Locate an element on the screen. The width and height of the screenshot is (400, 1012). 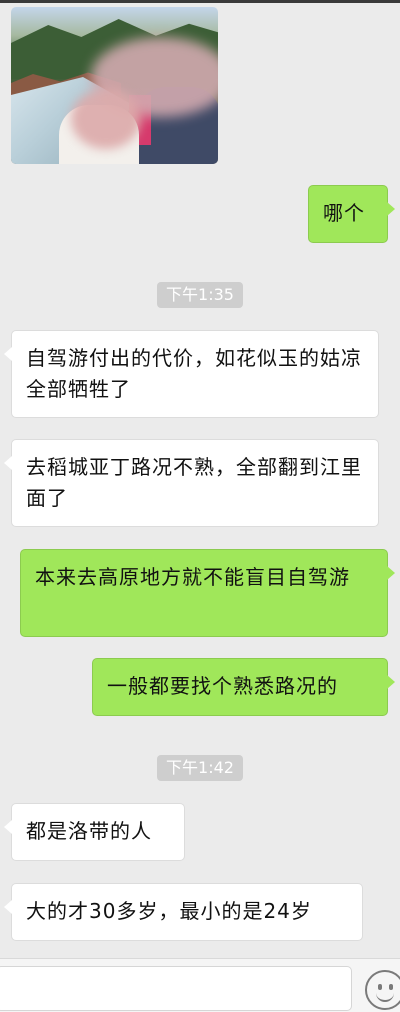
timestamp-text: 下午1:35 is located at coordinates (200, 294).